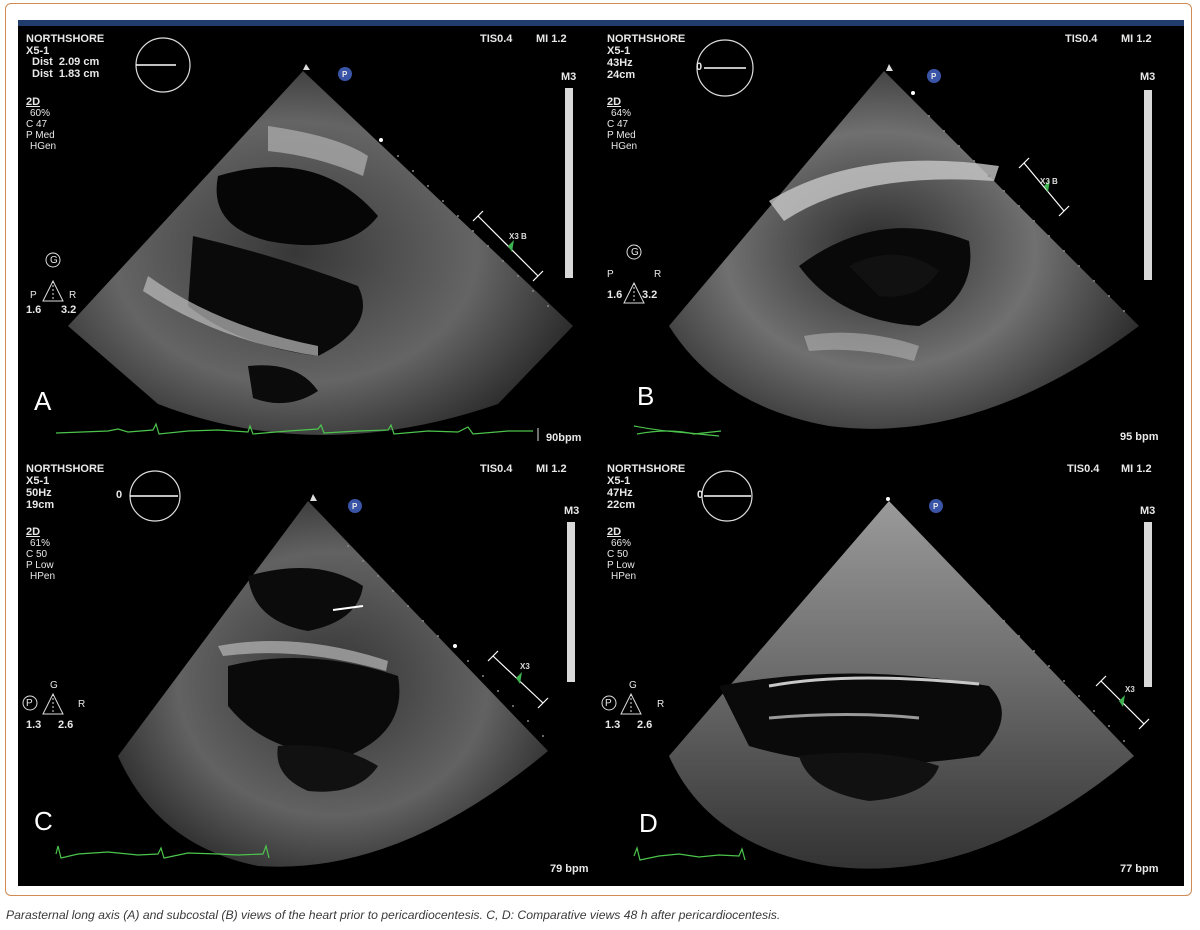 The image size is (1200, 930). I want to click on panel-letter: C, so click(43, 821).